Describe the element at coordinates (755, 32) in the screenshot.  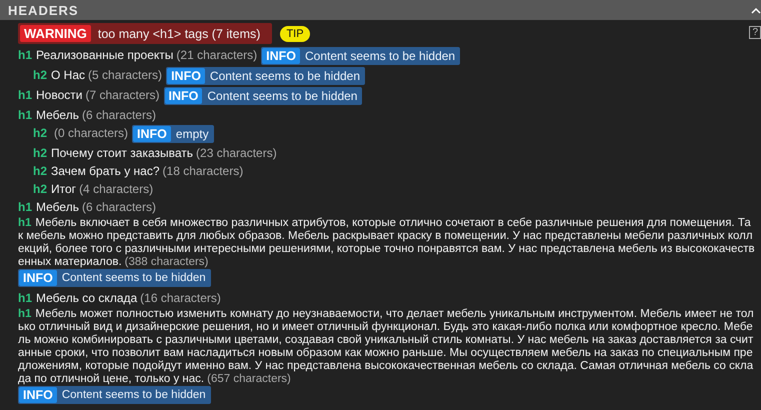
I see `help-icon: ?` at that location.